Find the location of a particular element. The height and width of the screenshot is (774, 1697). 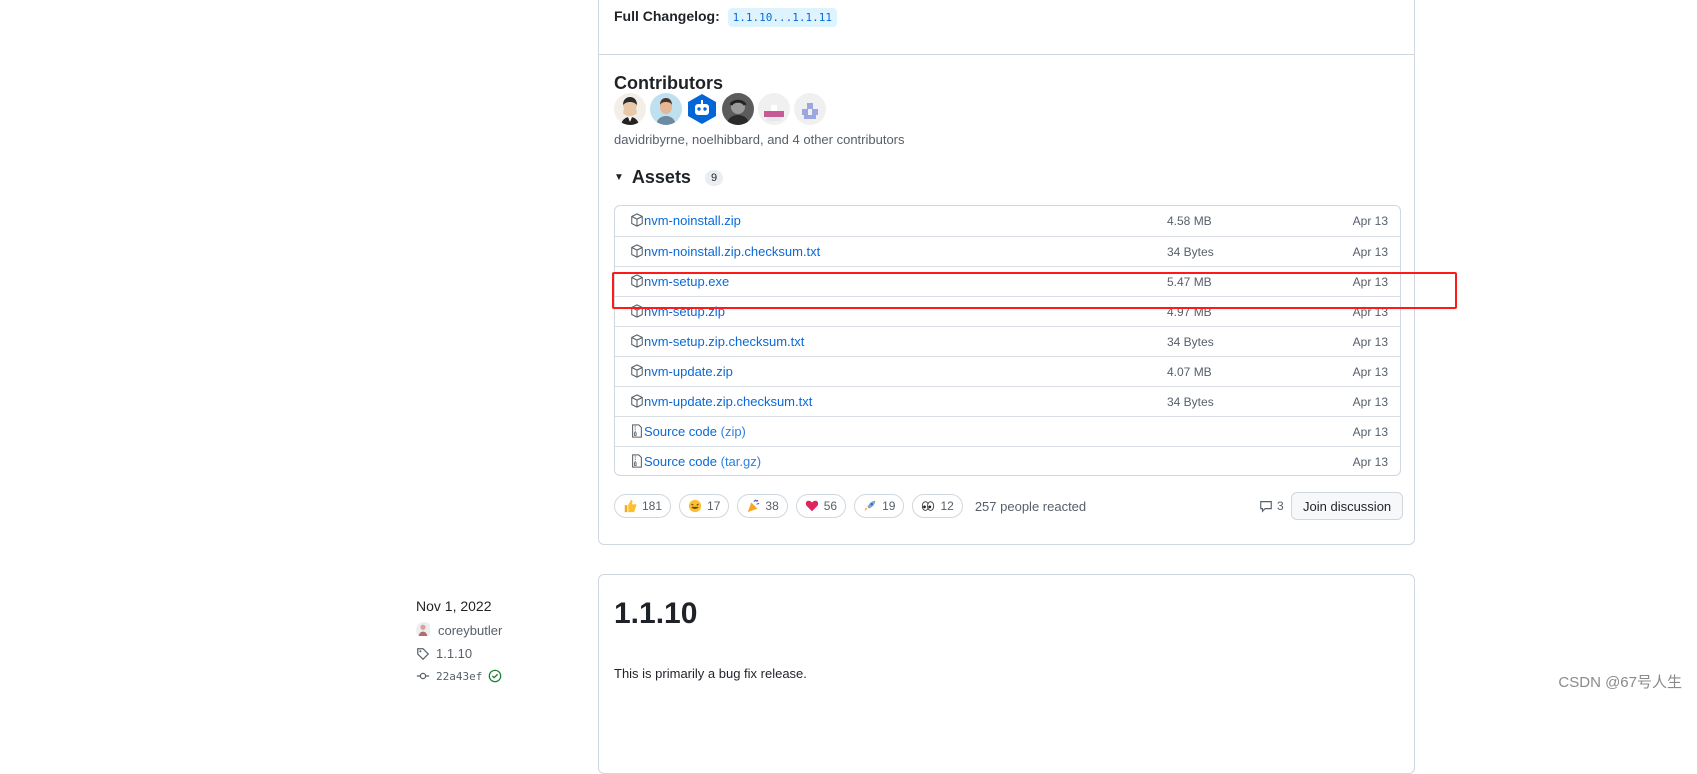

divider is located at coordinates (1006, 54).